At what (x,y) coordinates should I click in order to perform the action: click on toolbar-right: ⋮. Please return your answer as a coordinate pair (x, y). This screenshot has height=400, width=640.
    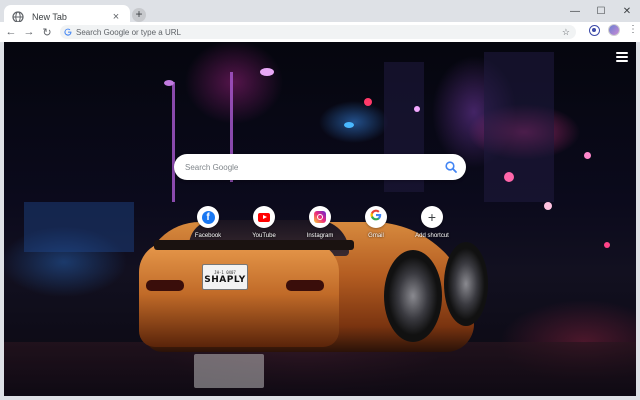
    Looking at the image, I should click on (613, 30).